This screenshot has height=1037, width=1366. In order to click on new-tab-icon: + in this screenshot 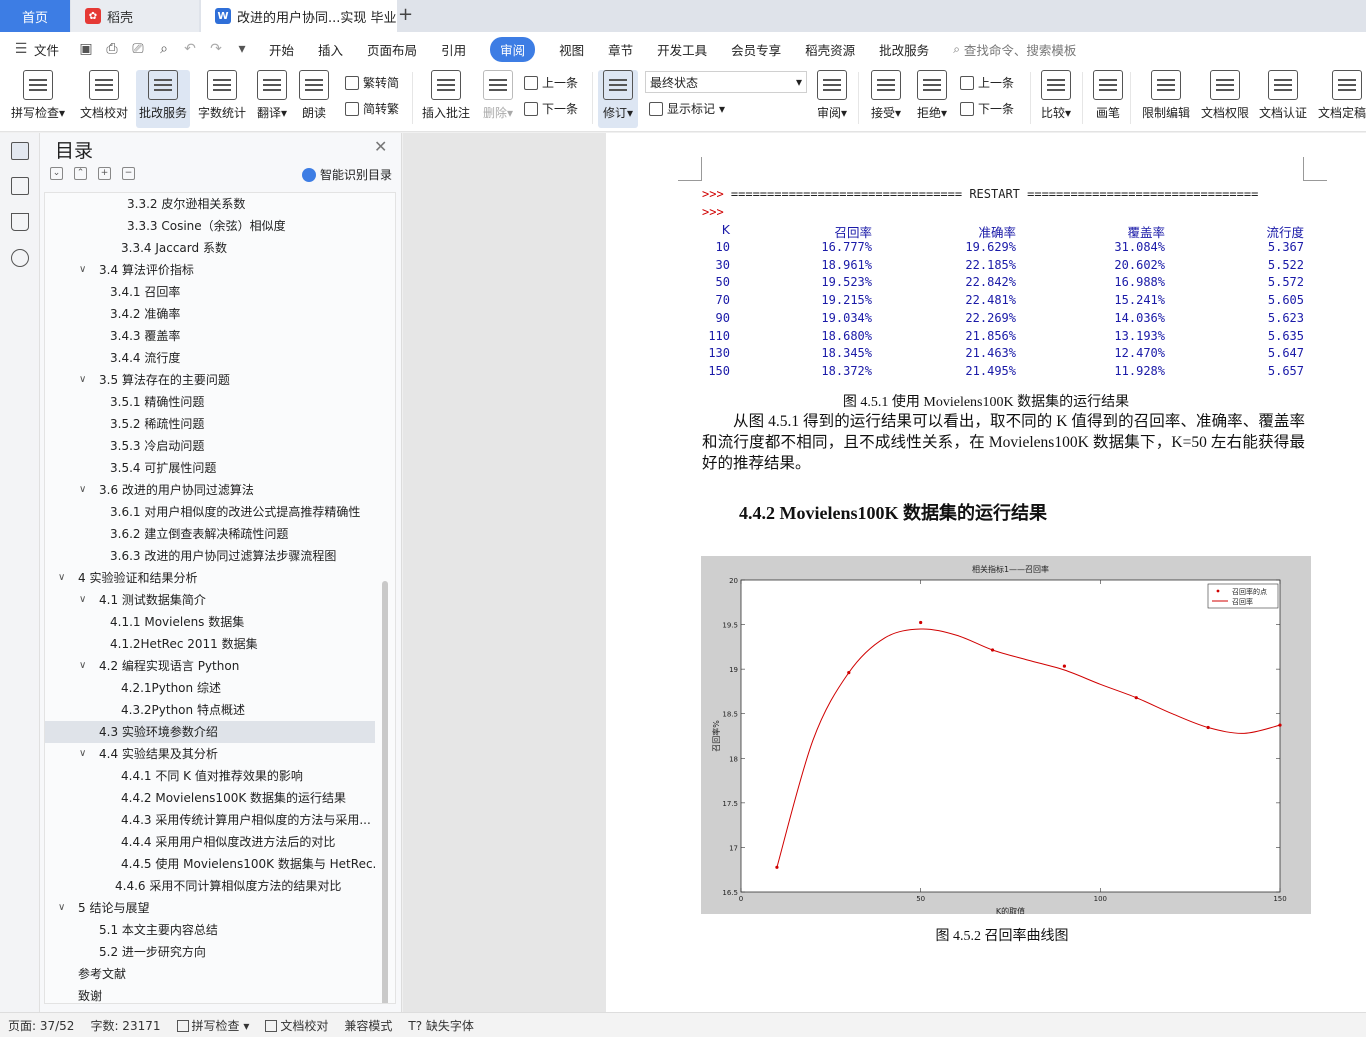, I will do `click(405, 14)`.